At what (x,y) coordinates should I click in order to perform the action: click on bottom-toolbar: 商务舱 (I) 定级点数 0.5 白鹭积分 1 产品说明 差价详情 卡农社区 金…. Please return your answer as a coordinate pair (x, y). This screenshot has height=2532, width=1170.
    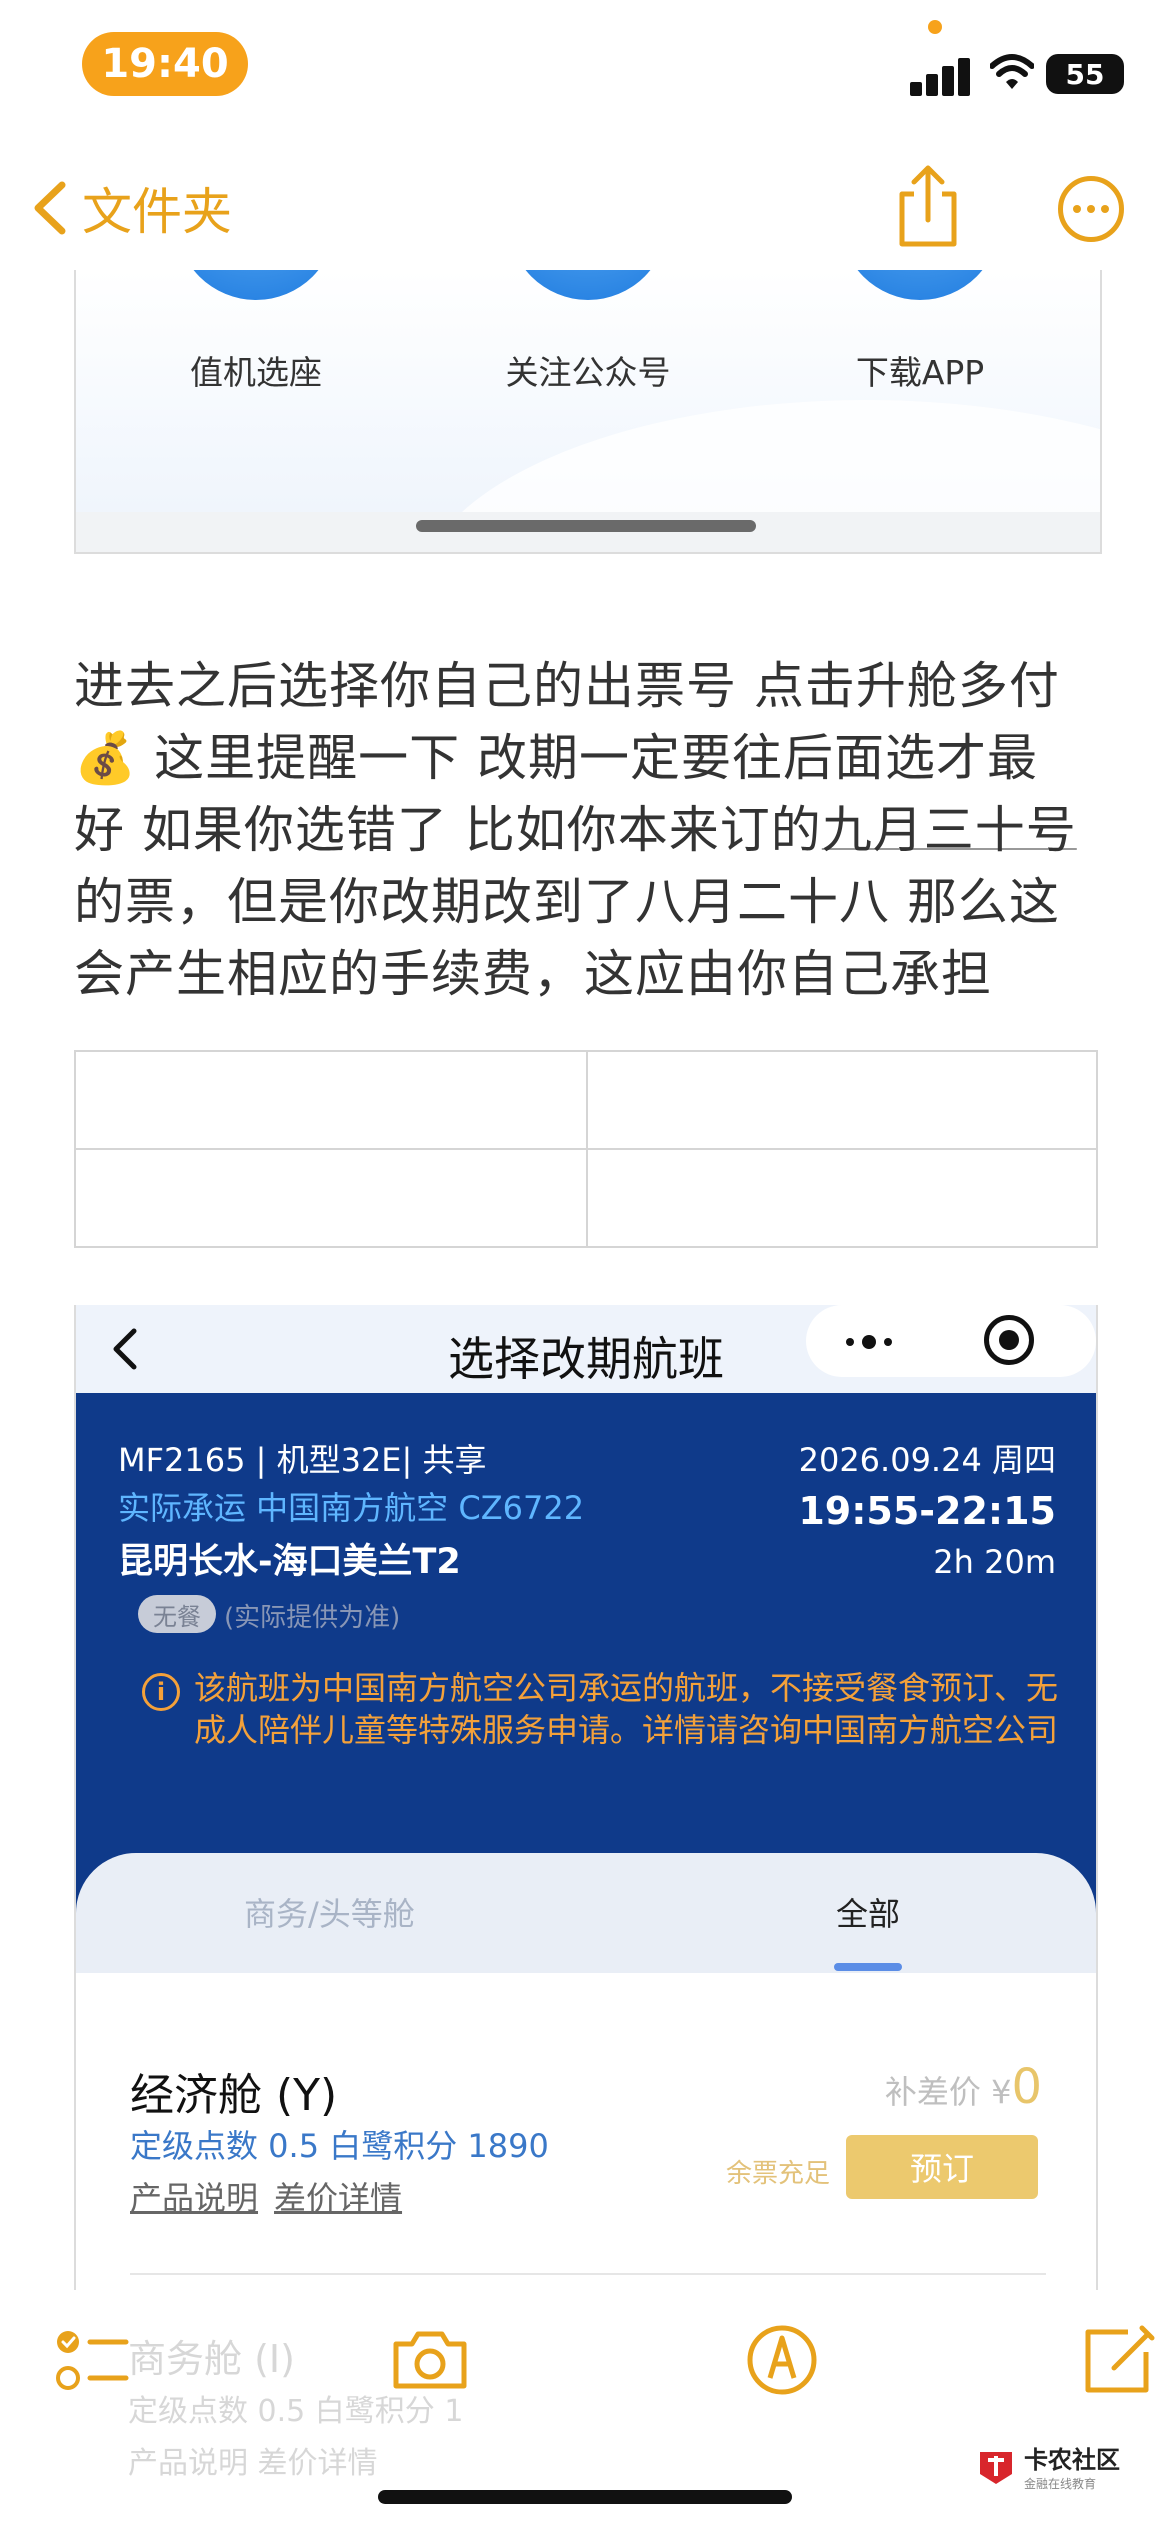
    Looking at the image, I should click on (585, 2411).